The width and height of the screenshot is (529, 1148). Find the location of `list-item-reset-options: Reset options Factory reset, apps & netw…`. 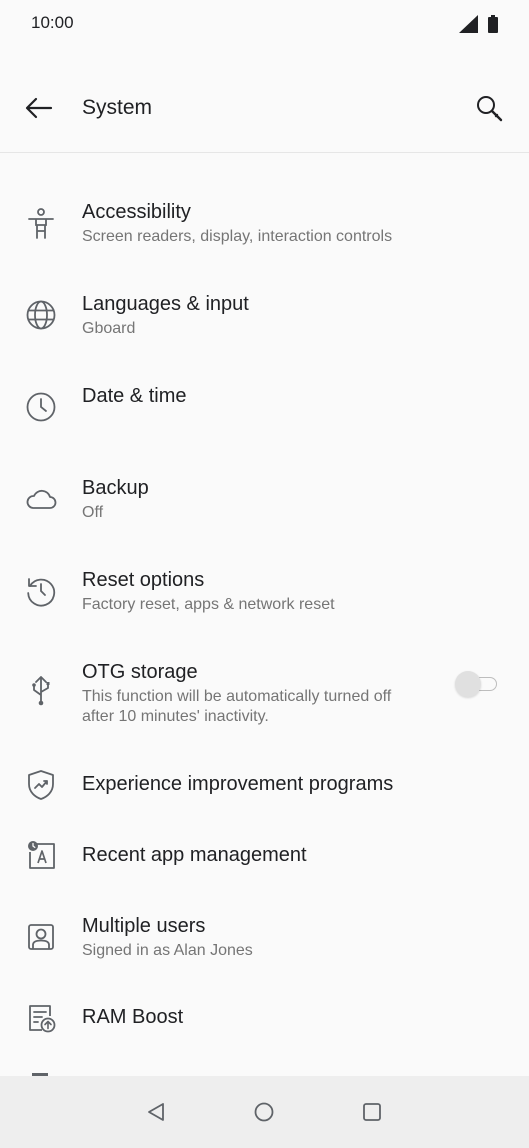

list-item-reset-options: Reset options Factory reset, apps & netw… is located at coordinates (264, 596).